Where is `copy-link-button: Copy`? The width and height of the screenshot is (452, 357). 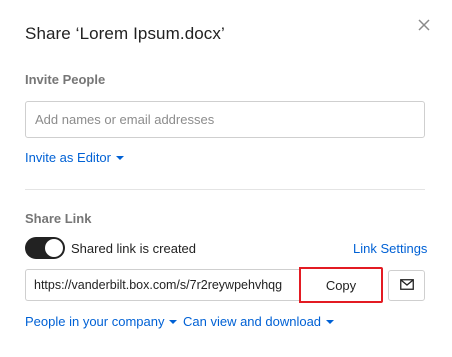 copy-link-button: Copy is located at coordinates (341, 285).